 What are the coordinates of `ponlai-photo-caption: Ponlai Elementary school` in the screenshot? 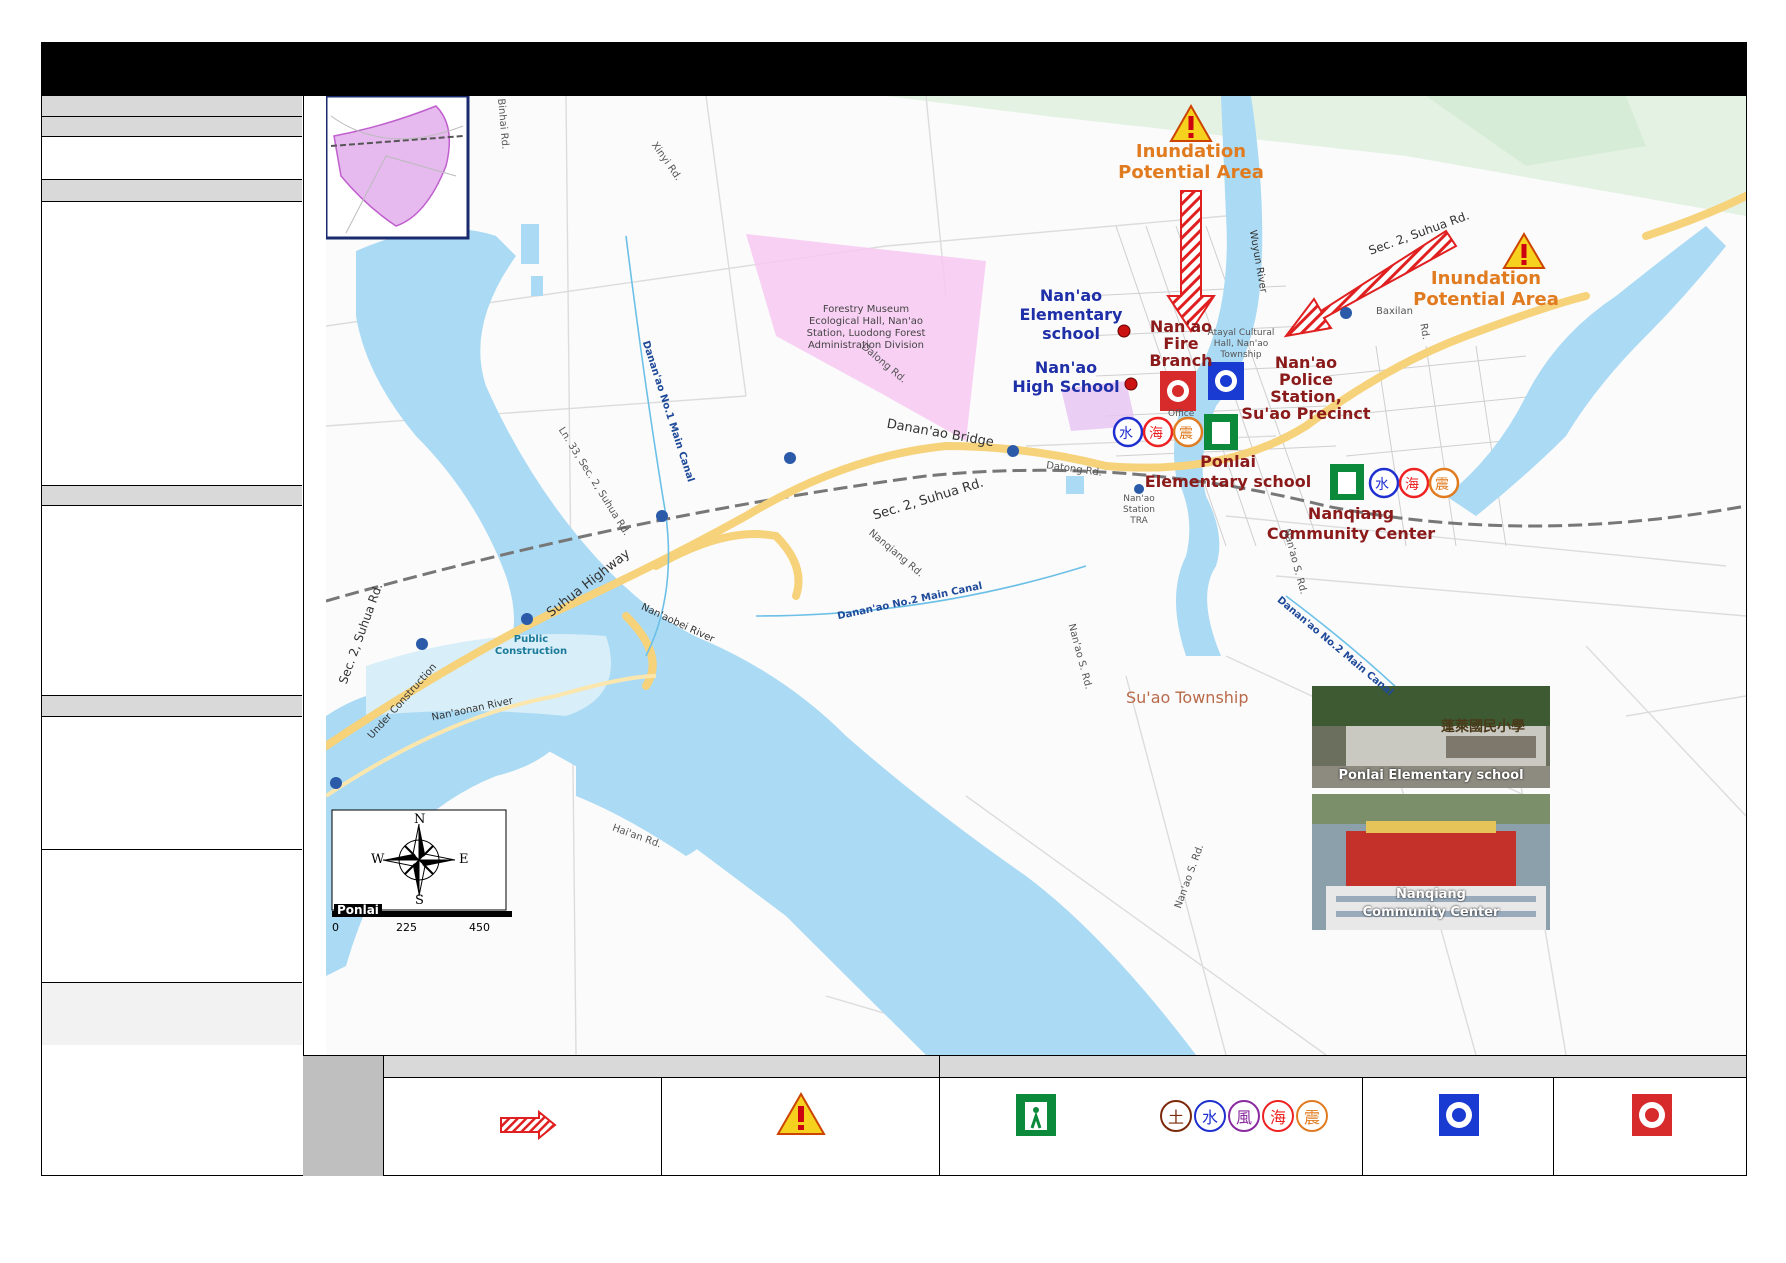 It's located at (1431, 775).